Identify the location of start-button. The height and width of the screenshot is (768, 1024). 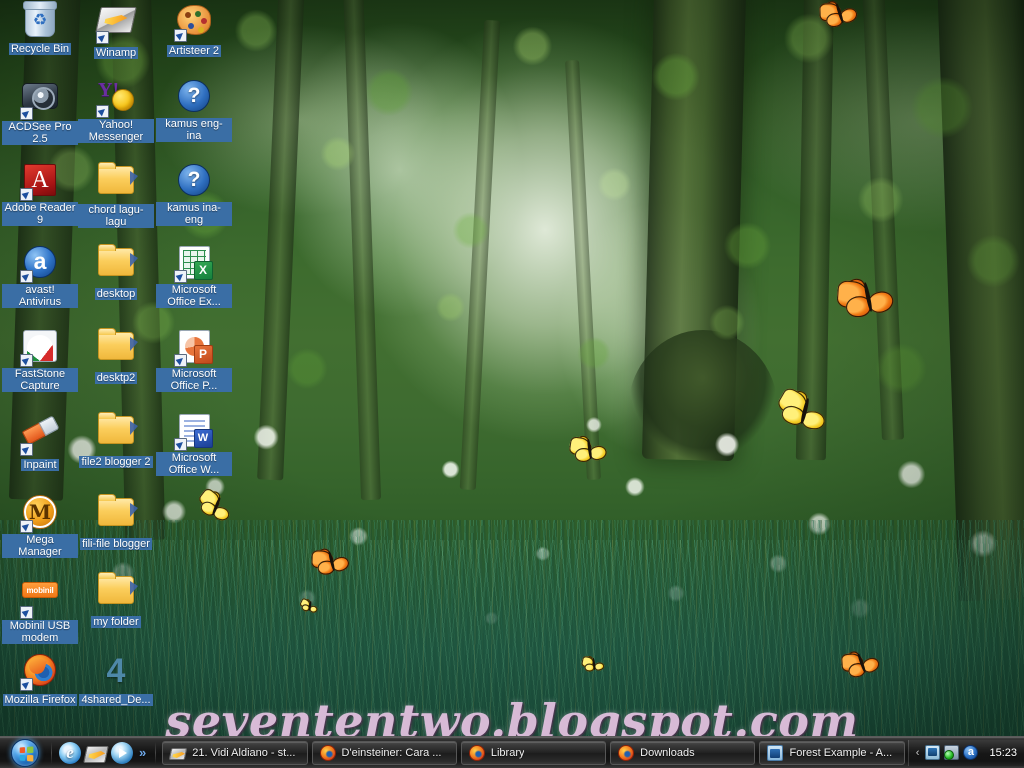
(25, 753).